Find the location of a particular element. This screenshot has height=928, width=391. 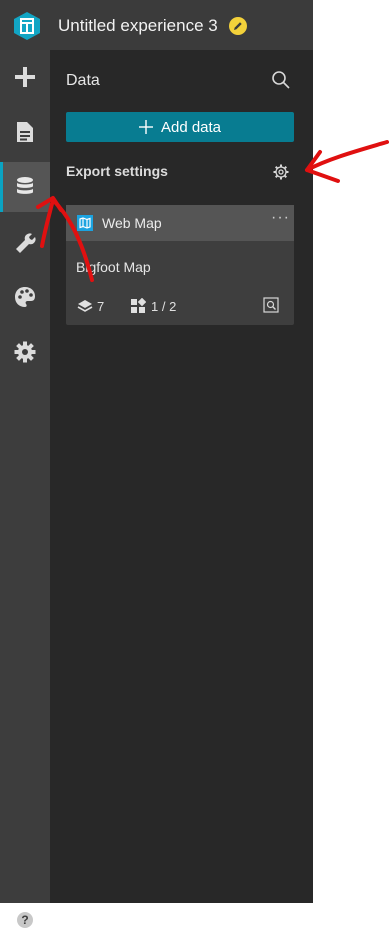

view-details-icon is located at coordinates (271, 305).